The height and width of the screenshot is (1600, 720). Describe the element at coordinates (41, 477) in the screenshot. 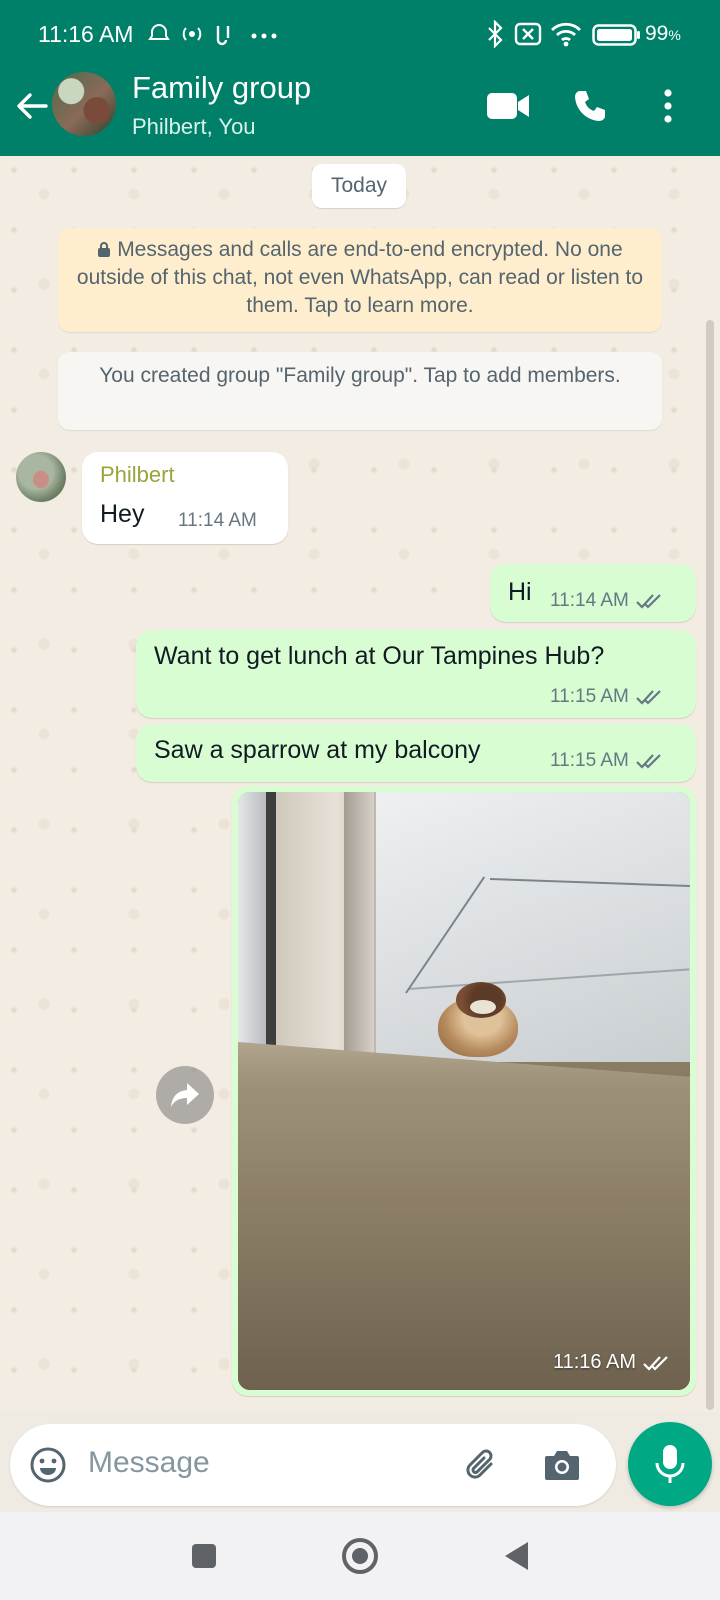

I see `sender-avatar` at that location.